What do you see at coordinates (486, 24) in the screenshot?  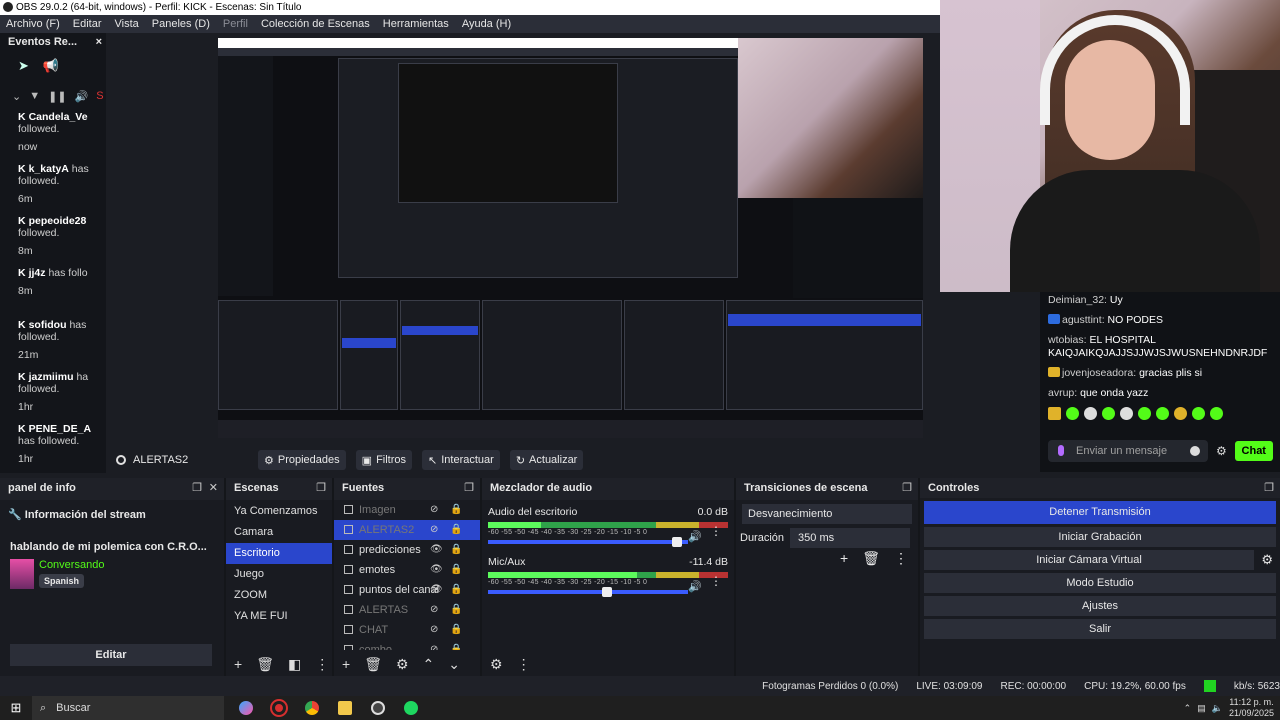 I see `menu-item: Ayuda (H)` at bounding box center [486, 24].